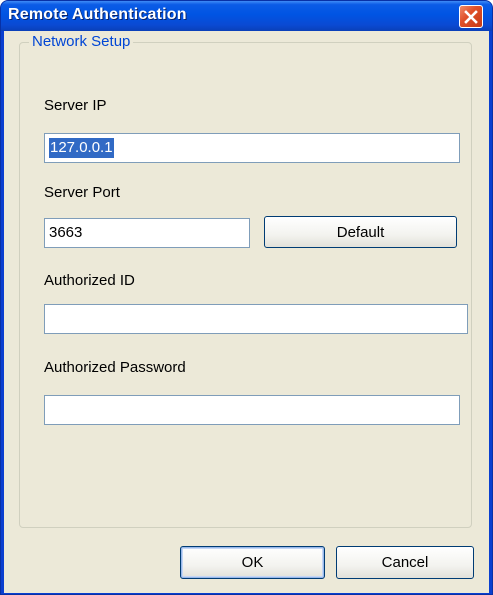 This screenshot has height=595, width=493. What do you see at coordinates (97, 14) in the screenshot?
I see `window-title: Remote Authentication` at bounding box center [97, 14].